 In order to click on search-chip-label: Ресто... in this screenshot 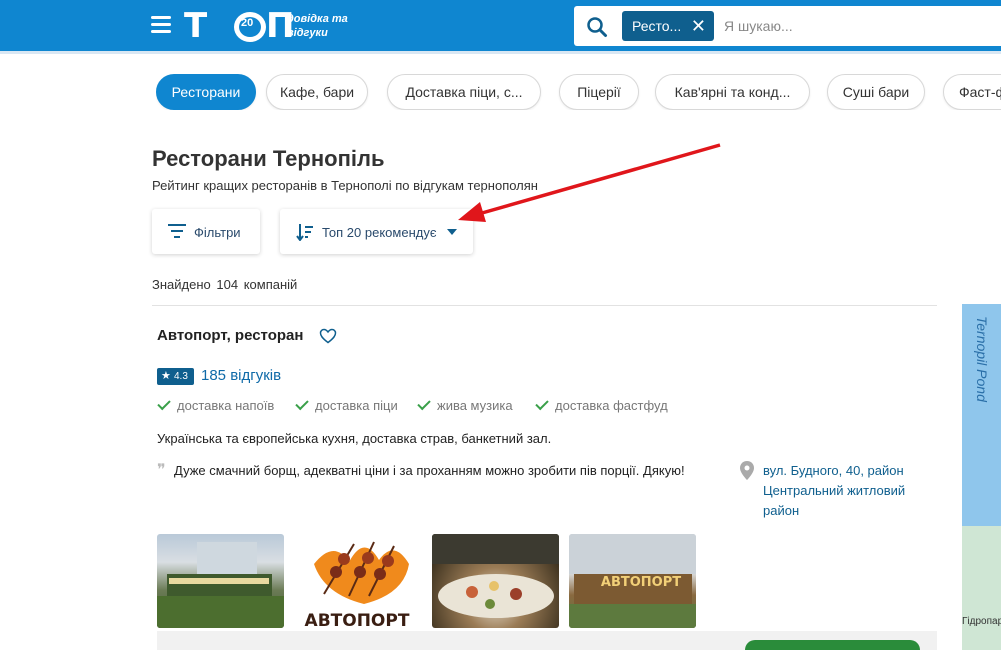, I will do `click(657, 26)`.